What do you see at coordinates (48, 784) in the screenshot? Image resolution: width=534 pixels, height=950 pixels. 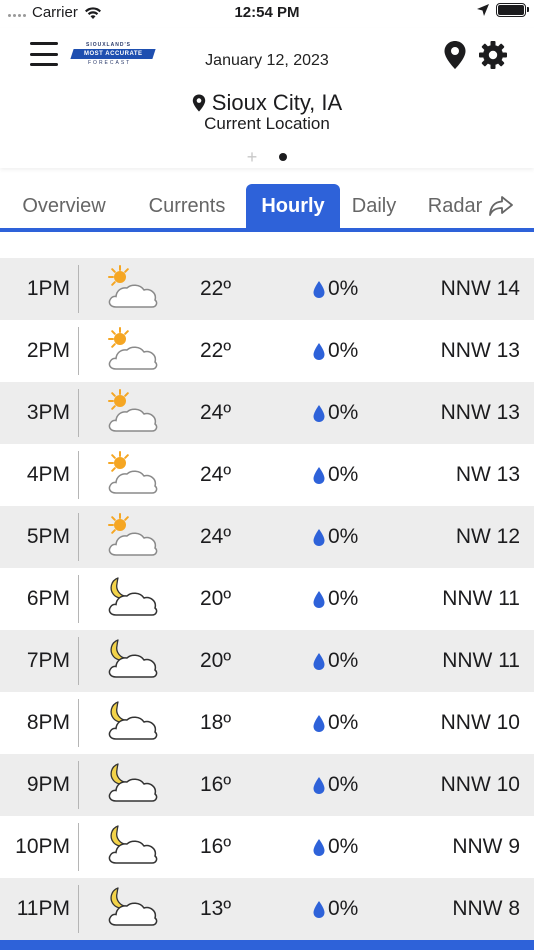 I see `hour-time: 9PM` at bounding box center [48, 784].